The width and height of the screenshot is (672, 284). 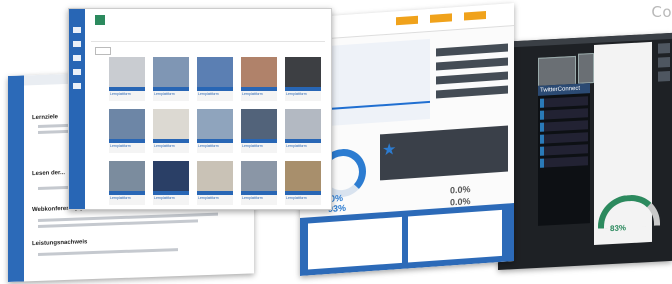 I want to click on logo, so click(x=100, y=20).